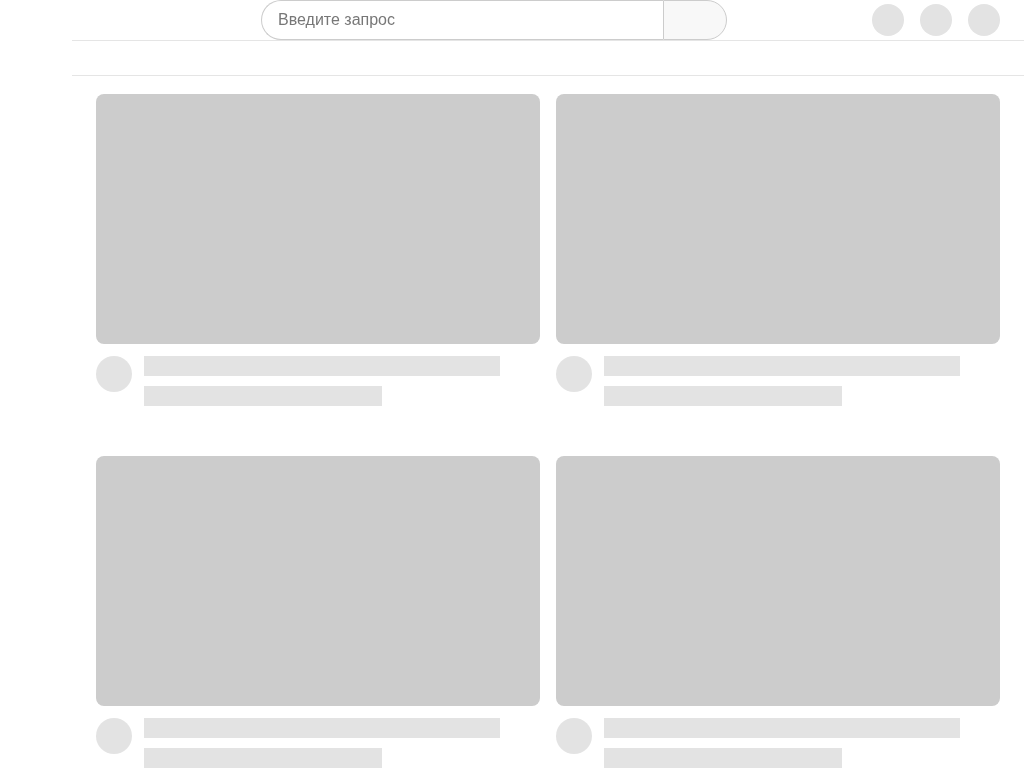 The image size is (1024, 768). Describe the element at coordinates (462, 20) in the screenshot. I see `search-field: Введите запрос` at that location.